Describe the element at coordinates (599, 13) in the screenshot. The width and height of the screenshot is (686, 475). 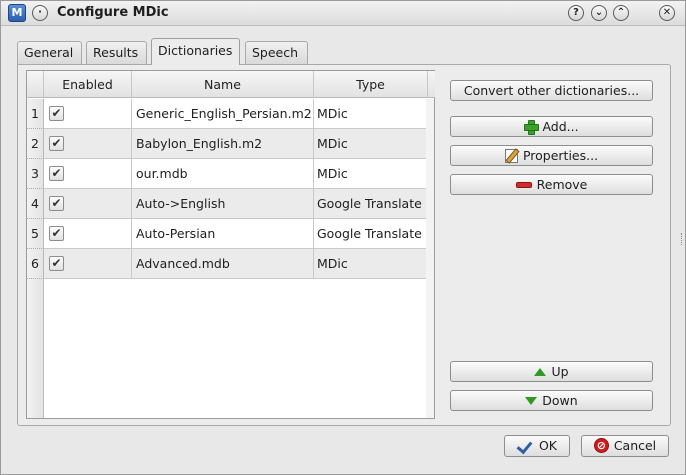
I see `minimize-button: ⌄` at that location.